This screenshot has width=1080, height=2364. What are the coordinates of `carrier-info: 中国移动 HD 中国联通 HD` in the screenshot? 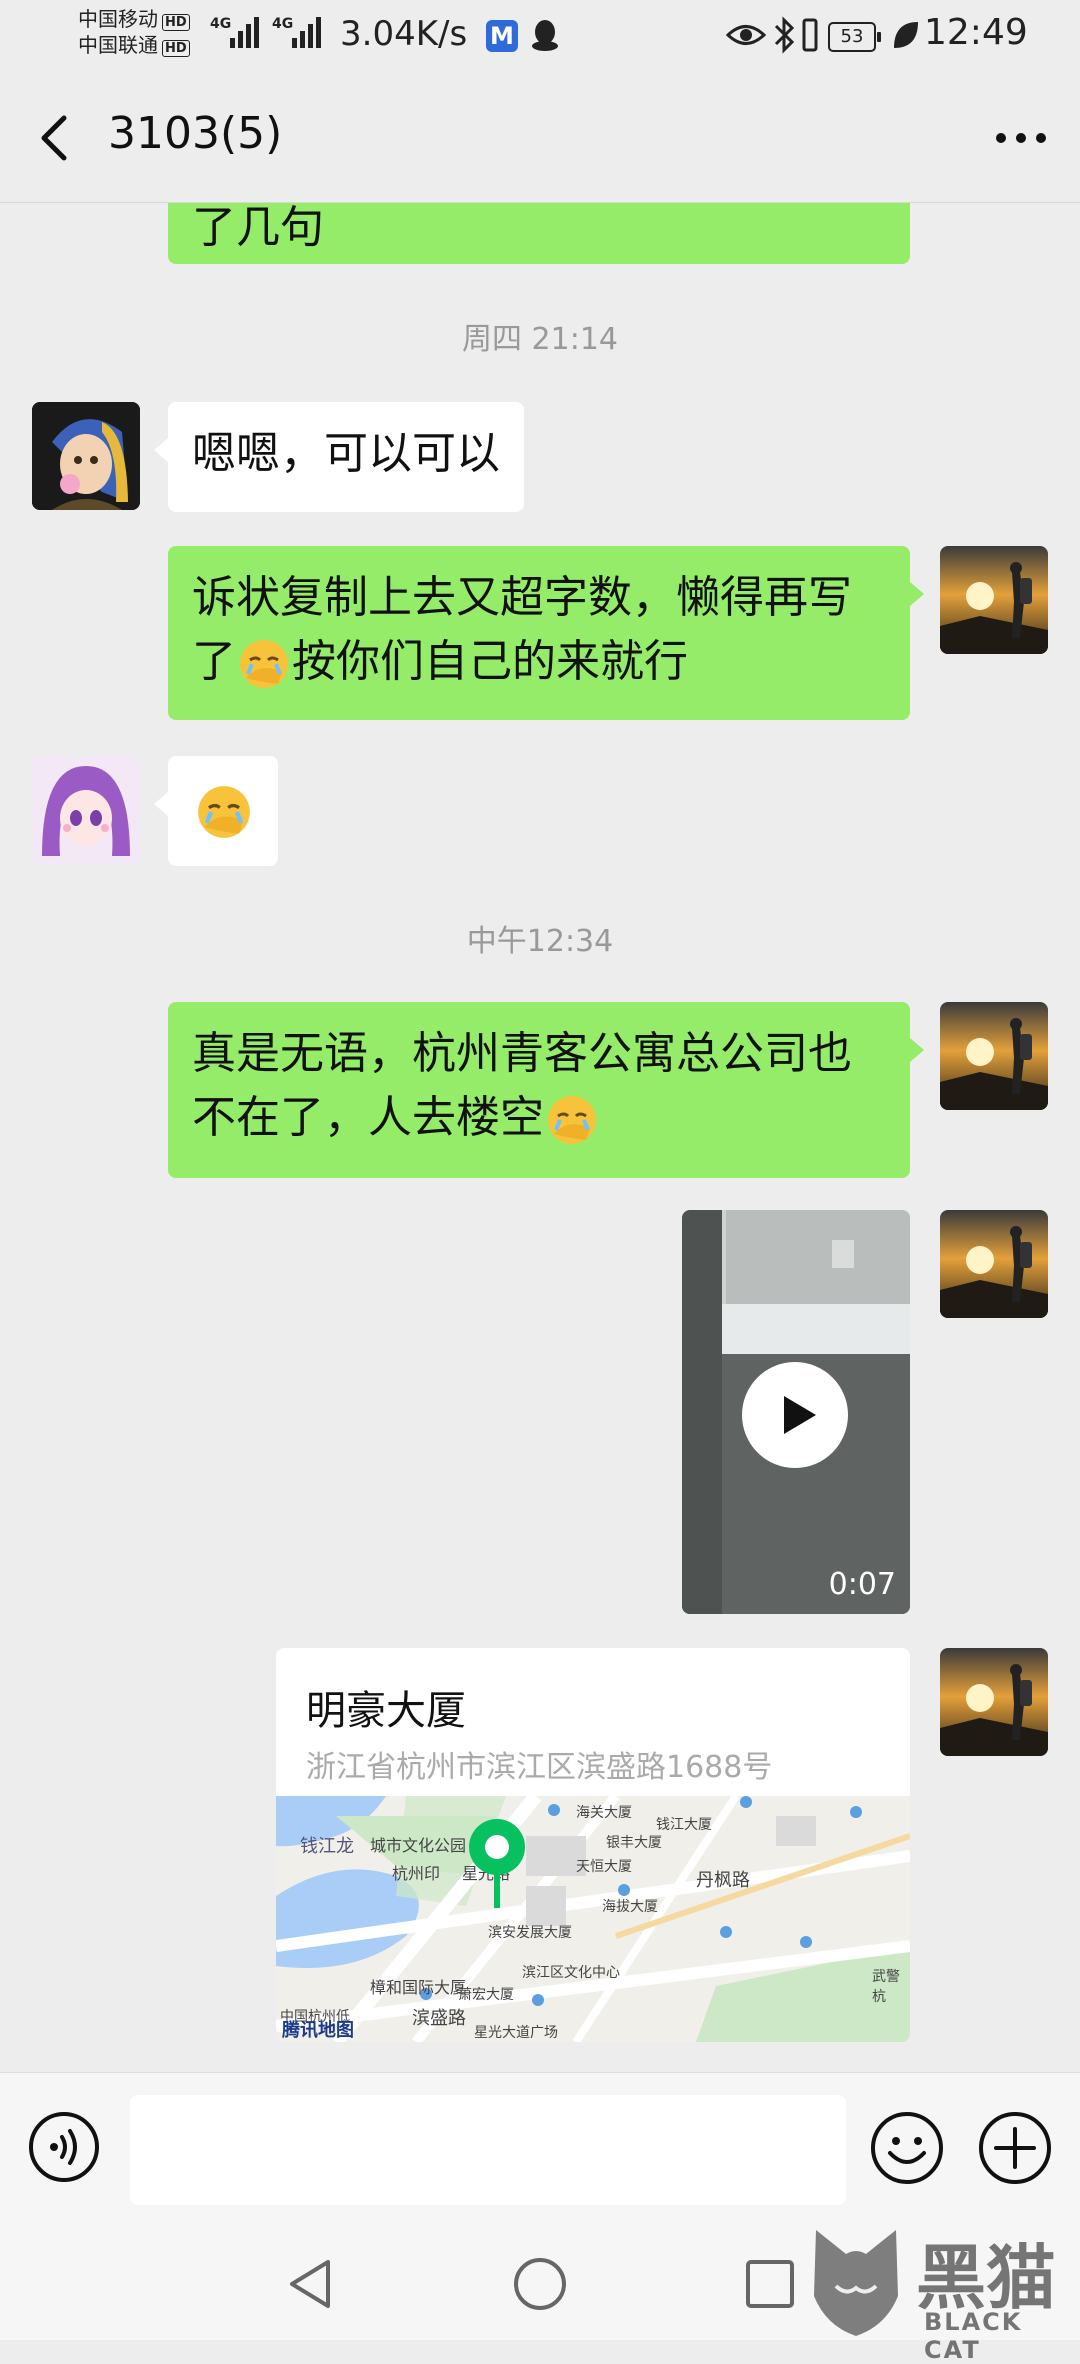 It's located at (134, 32).